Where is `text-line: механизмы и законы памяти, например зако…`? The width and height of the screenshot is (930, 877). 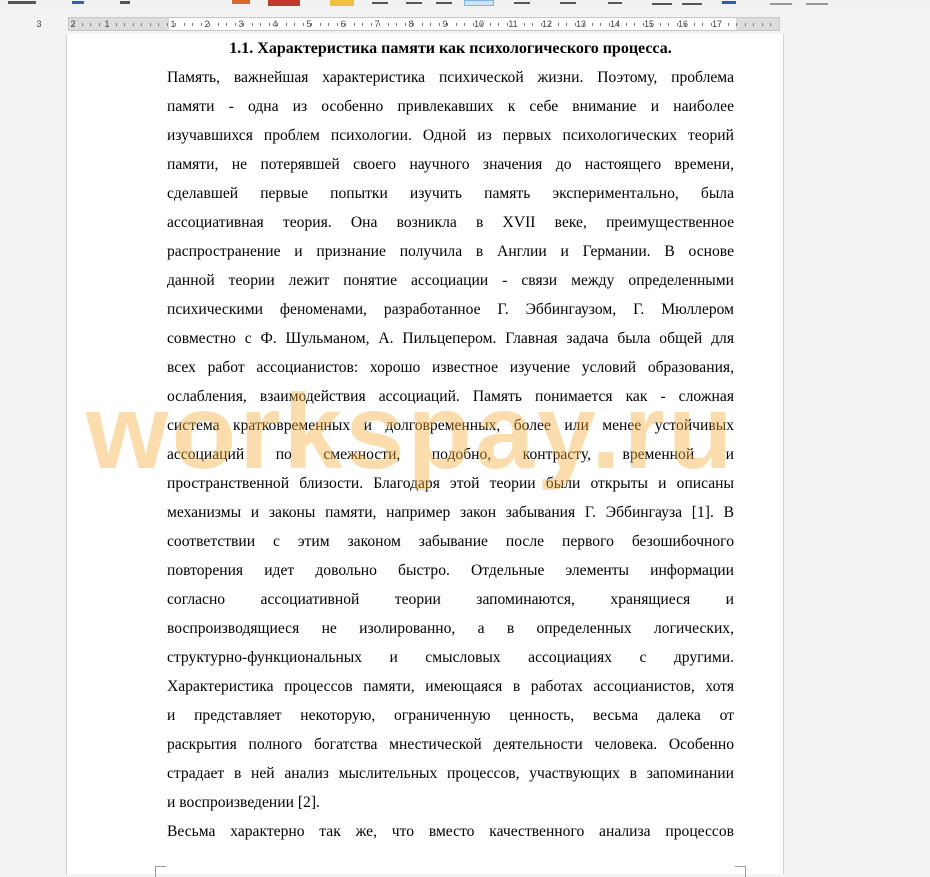
text-line: механизмы и законы памяти, например зако… is located at coordinates (450, 512).